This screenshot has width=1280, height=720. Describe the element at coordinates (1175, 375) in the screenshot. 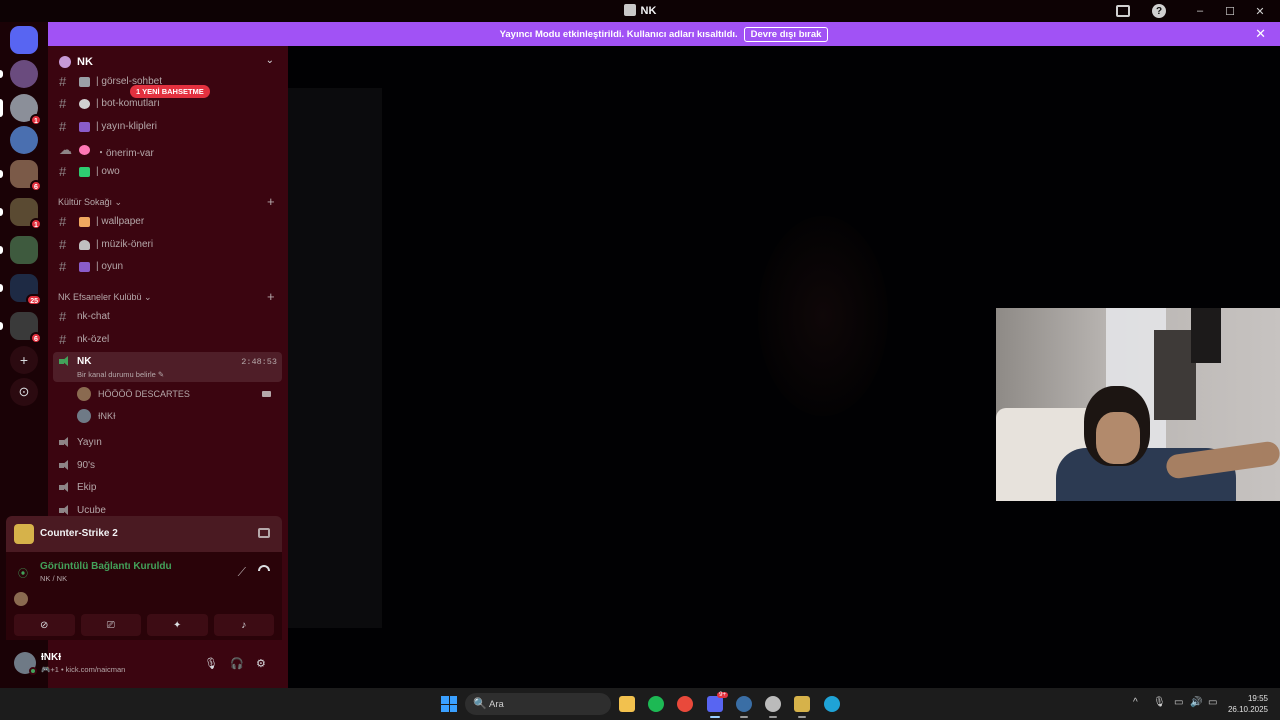

I see `camera-scene-door` at that location.